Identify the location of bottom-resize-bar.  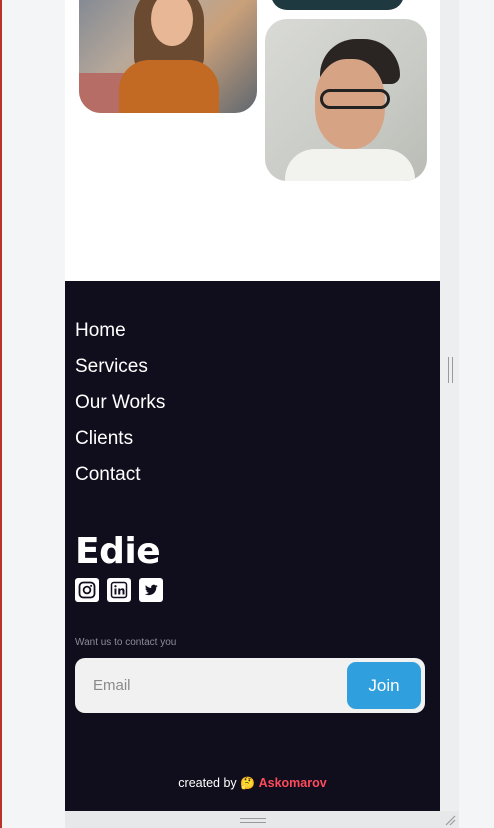
(262, 819).